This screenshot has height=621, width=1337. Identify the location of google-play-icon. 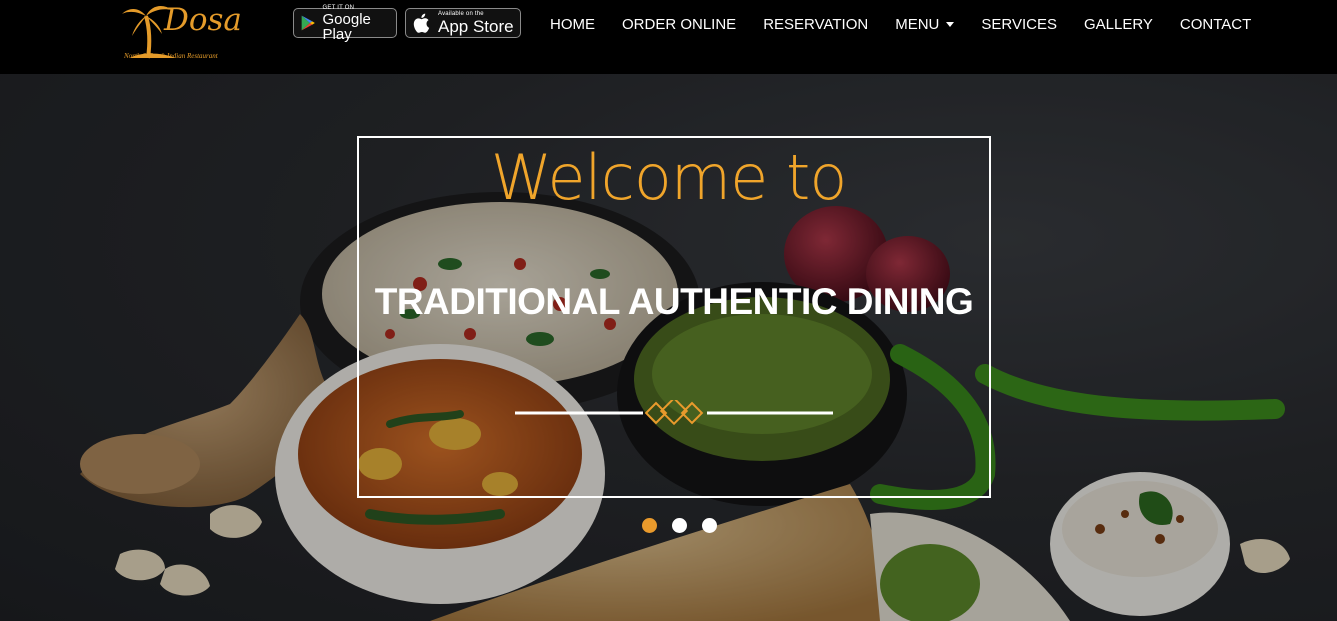
(308, 23).